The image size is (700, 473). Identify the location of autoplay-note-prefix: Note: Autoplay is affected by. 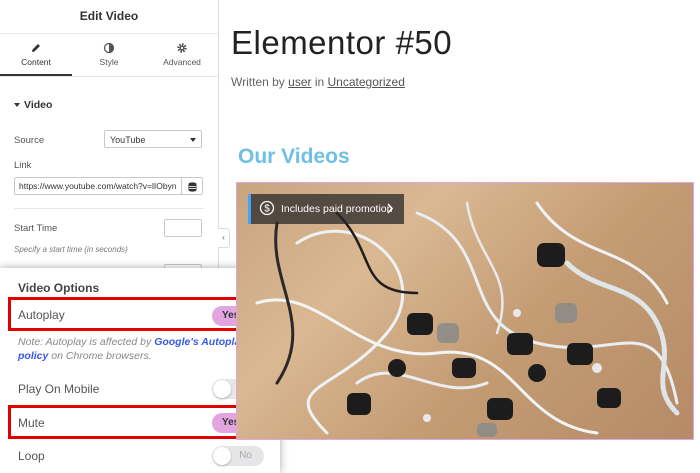
(86, 342).